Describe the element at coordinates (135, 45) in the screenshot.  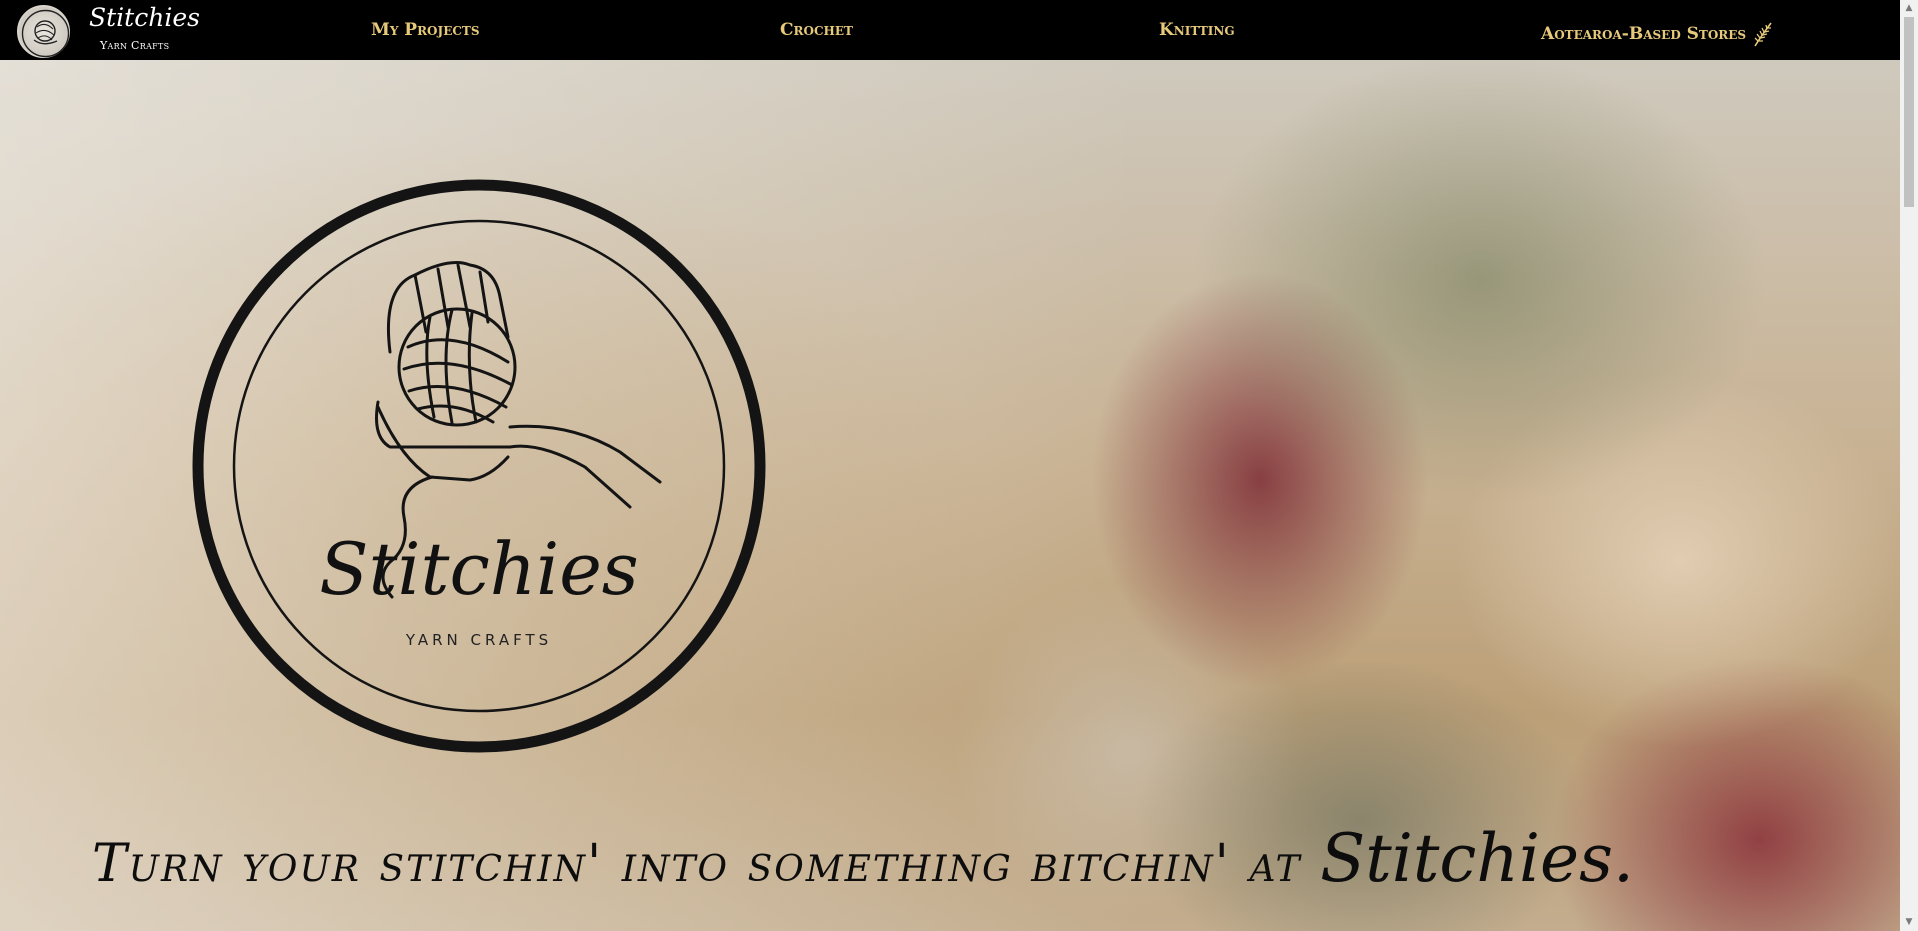
I see `brand-subtitle: Yarn Crafts` at that location.